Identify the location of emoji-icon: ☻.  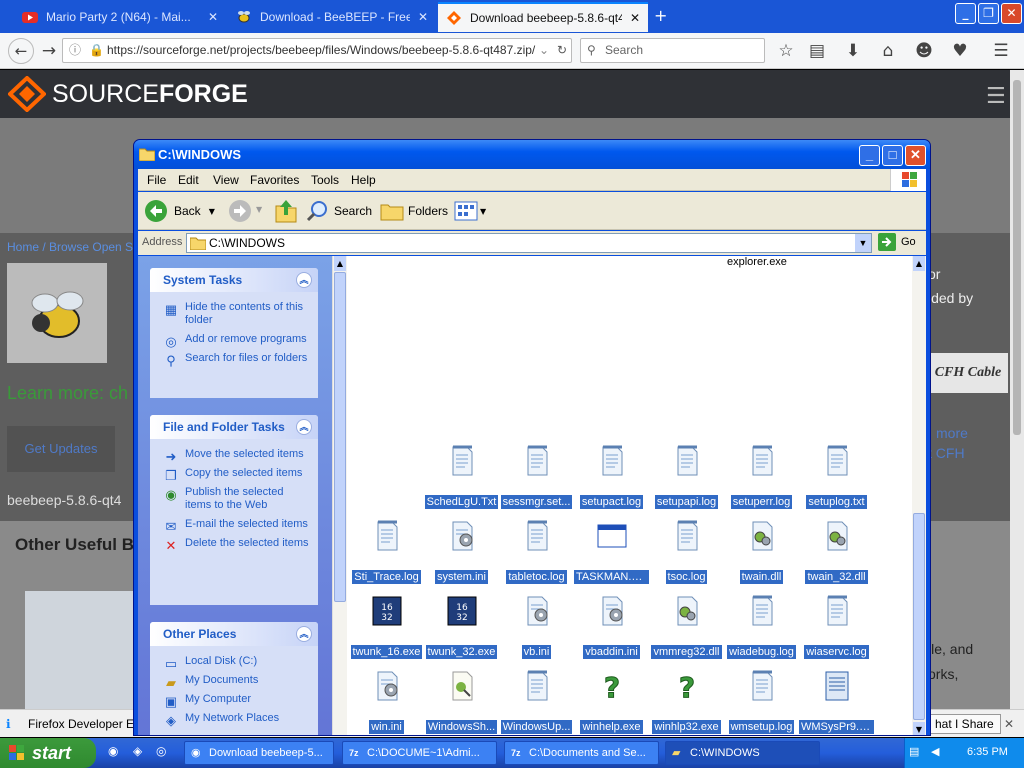
(924, 51).